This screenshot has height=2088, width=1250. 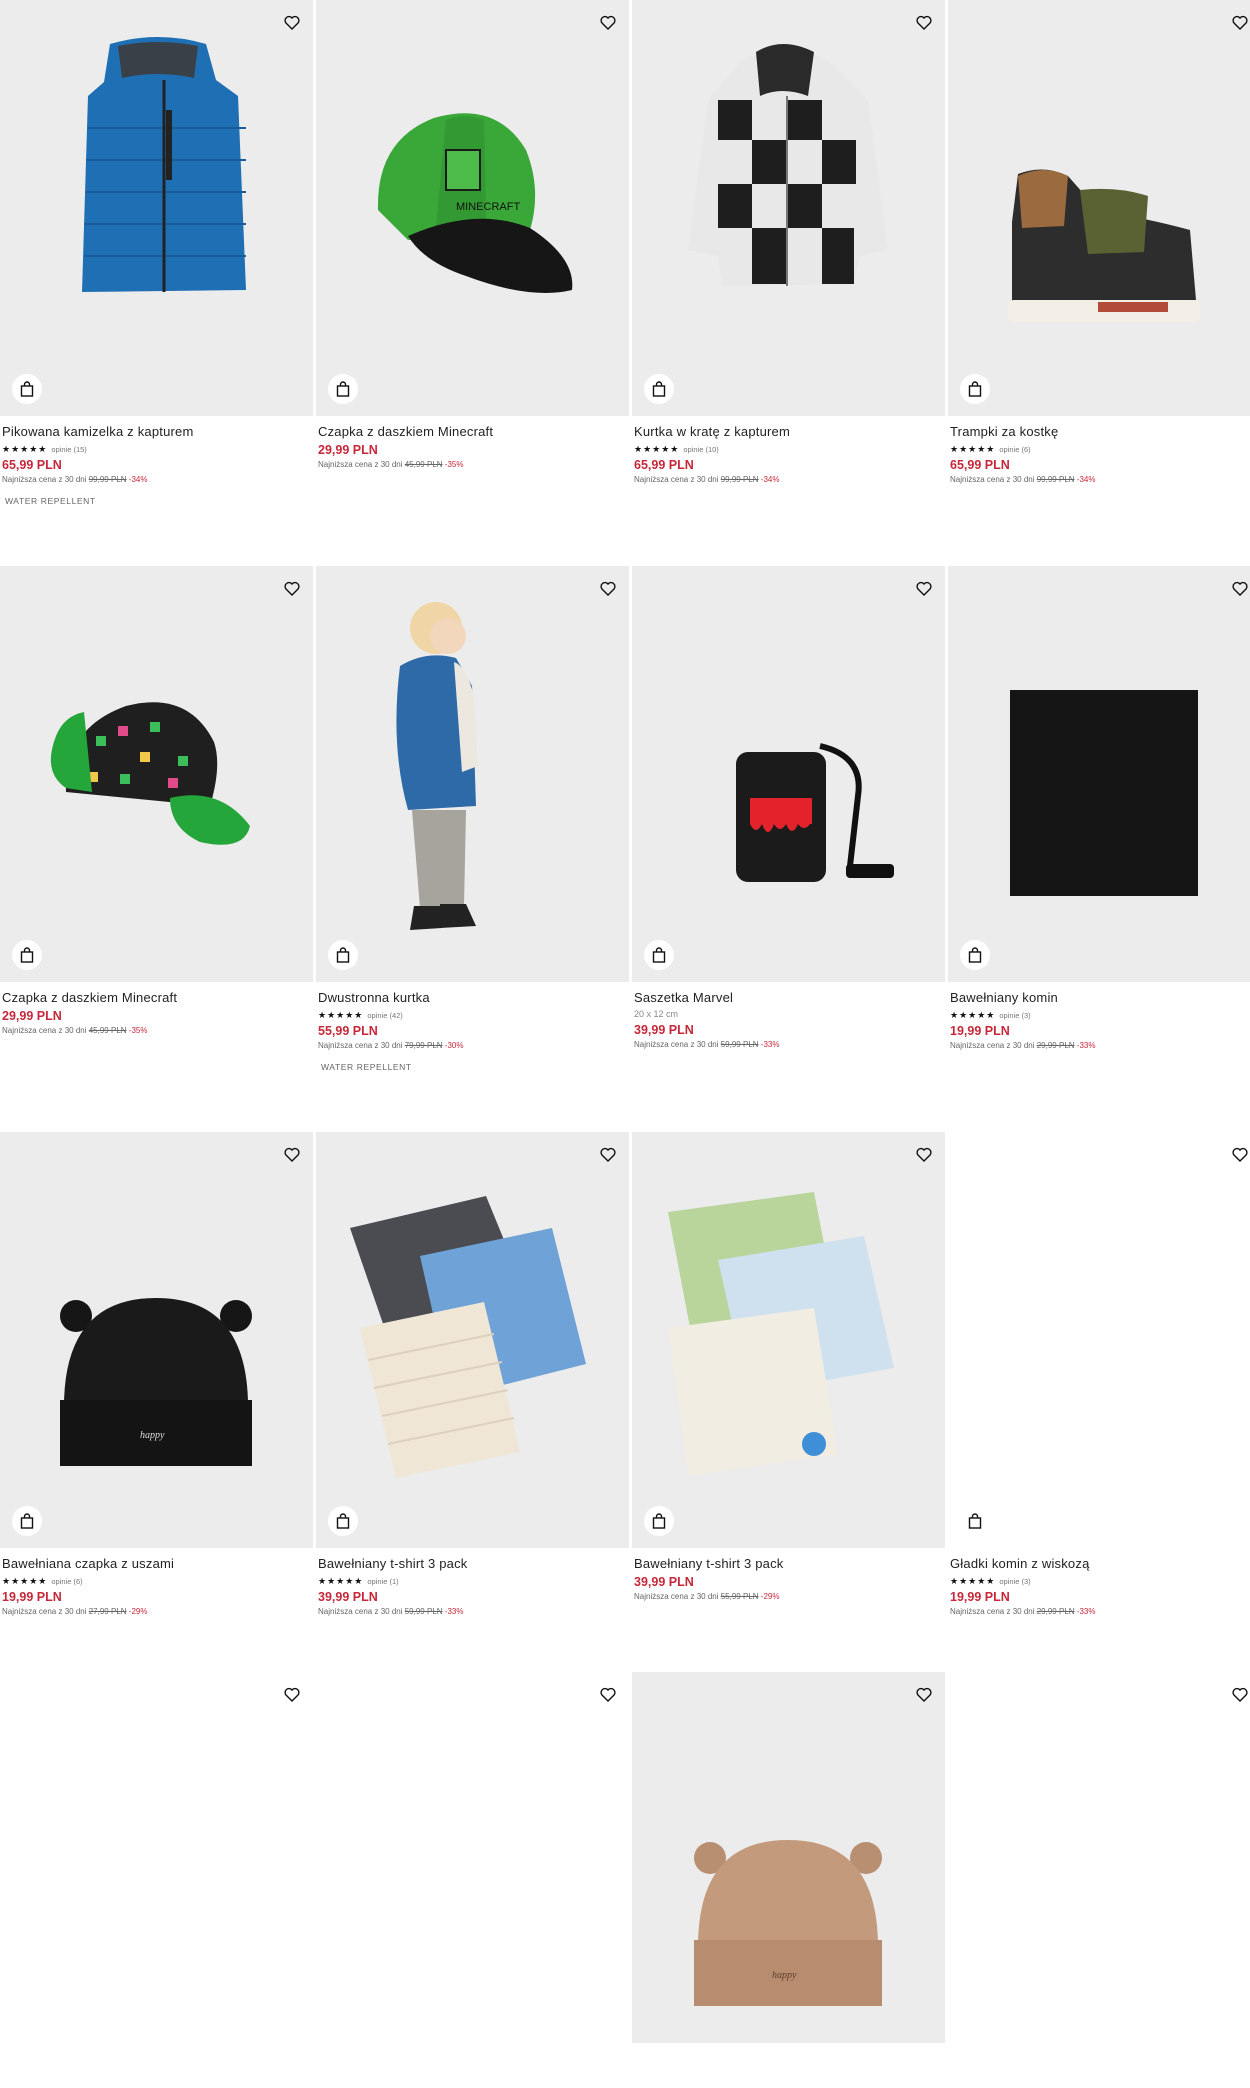 I want to click on high-top-sneakers-image, so click(x=1104, y=245).